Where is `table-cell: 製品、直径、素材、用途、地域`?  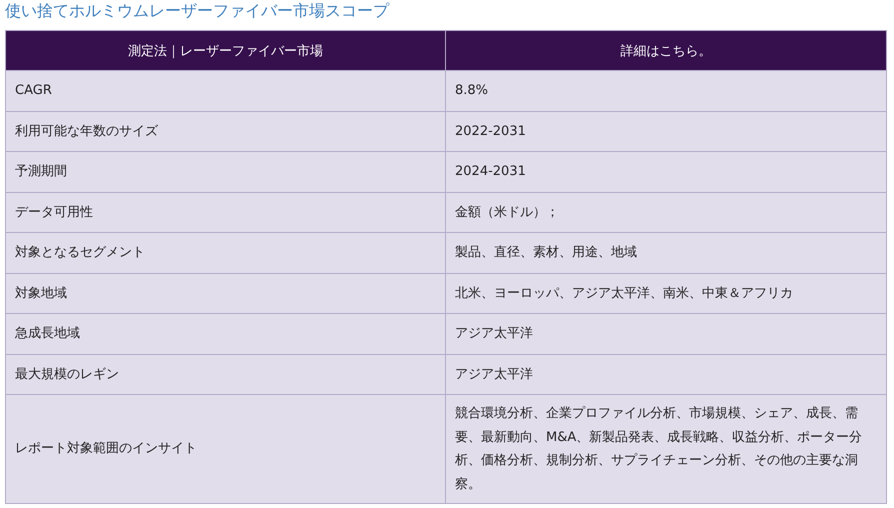 table-cell: 製品、直径、素材、用途、地域 is located at coordinates (666, 252).